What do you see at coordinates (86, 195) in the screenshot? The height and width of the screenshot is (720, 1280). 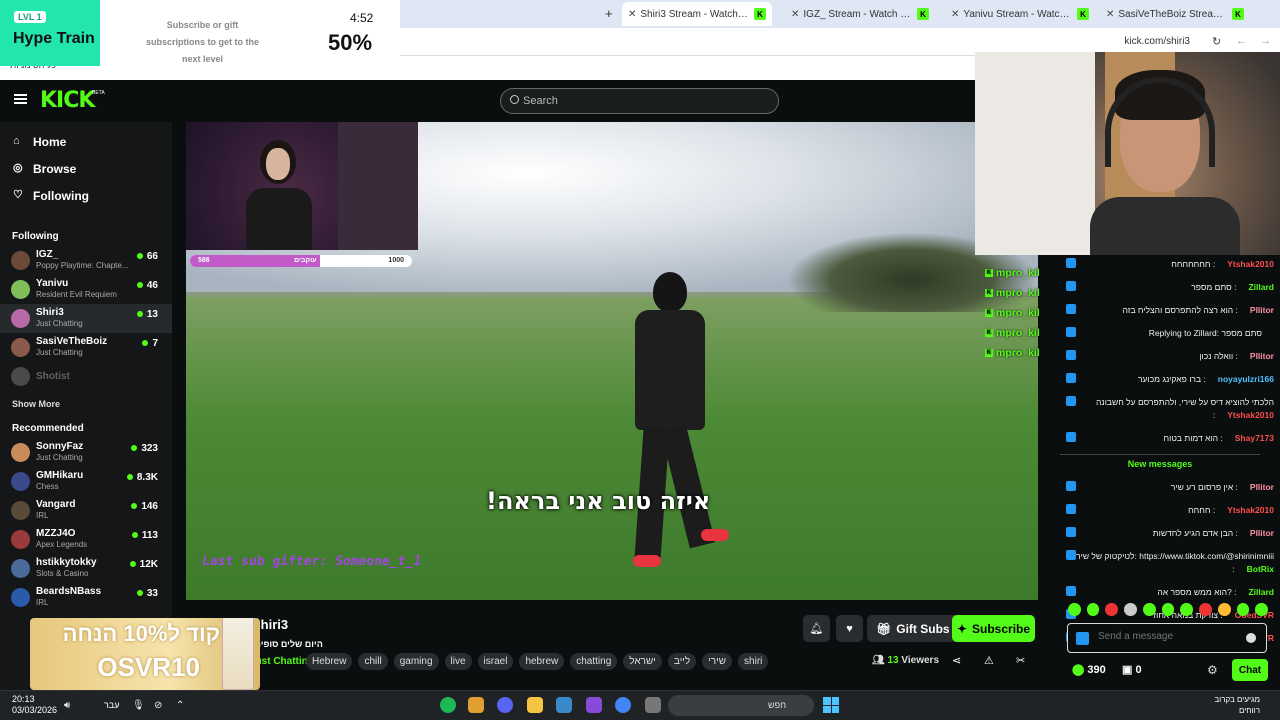 I see `nav-following: ♡ Following` at bounding box center [86, 195].